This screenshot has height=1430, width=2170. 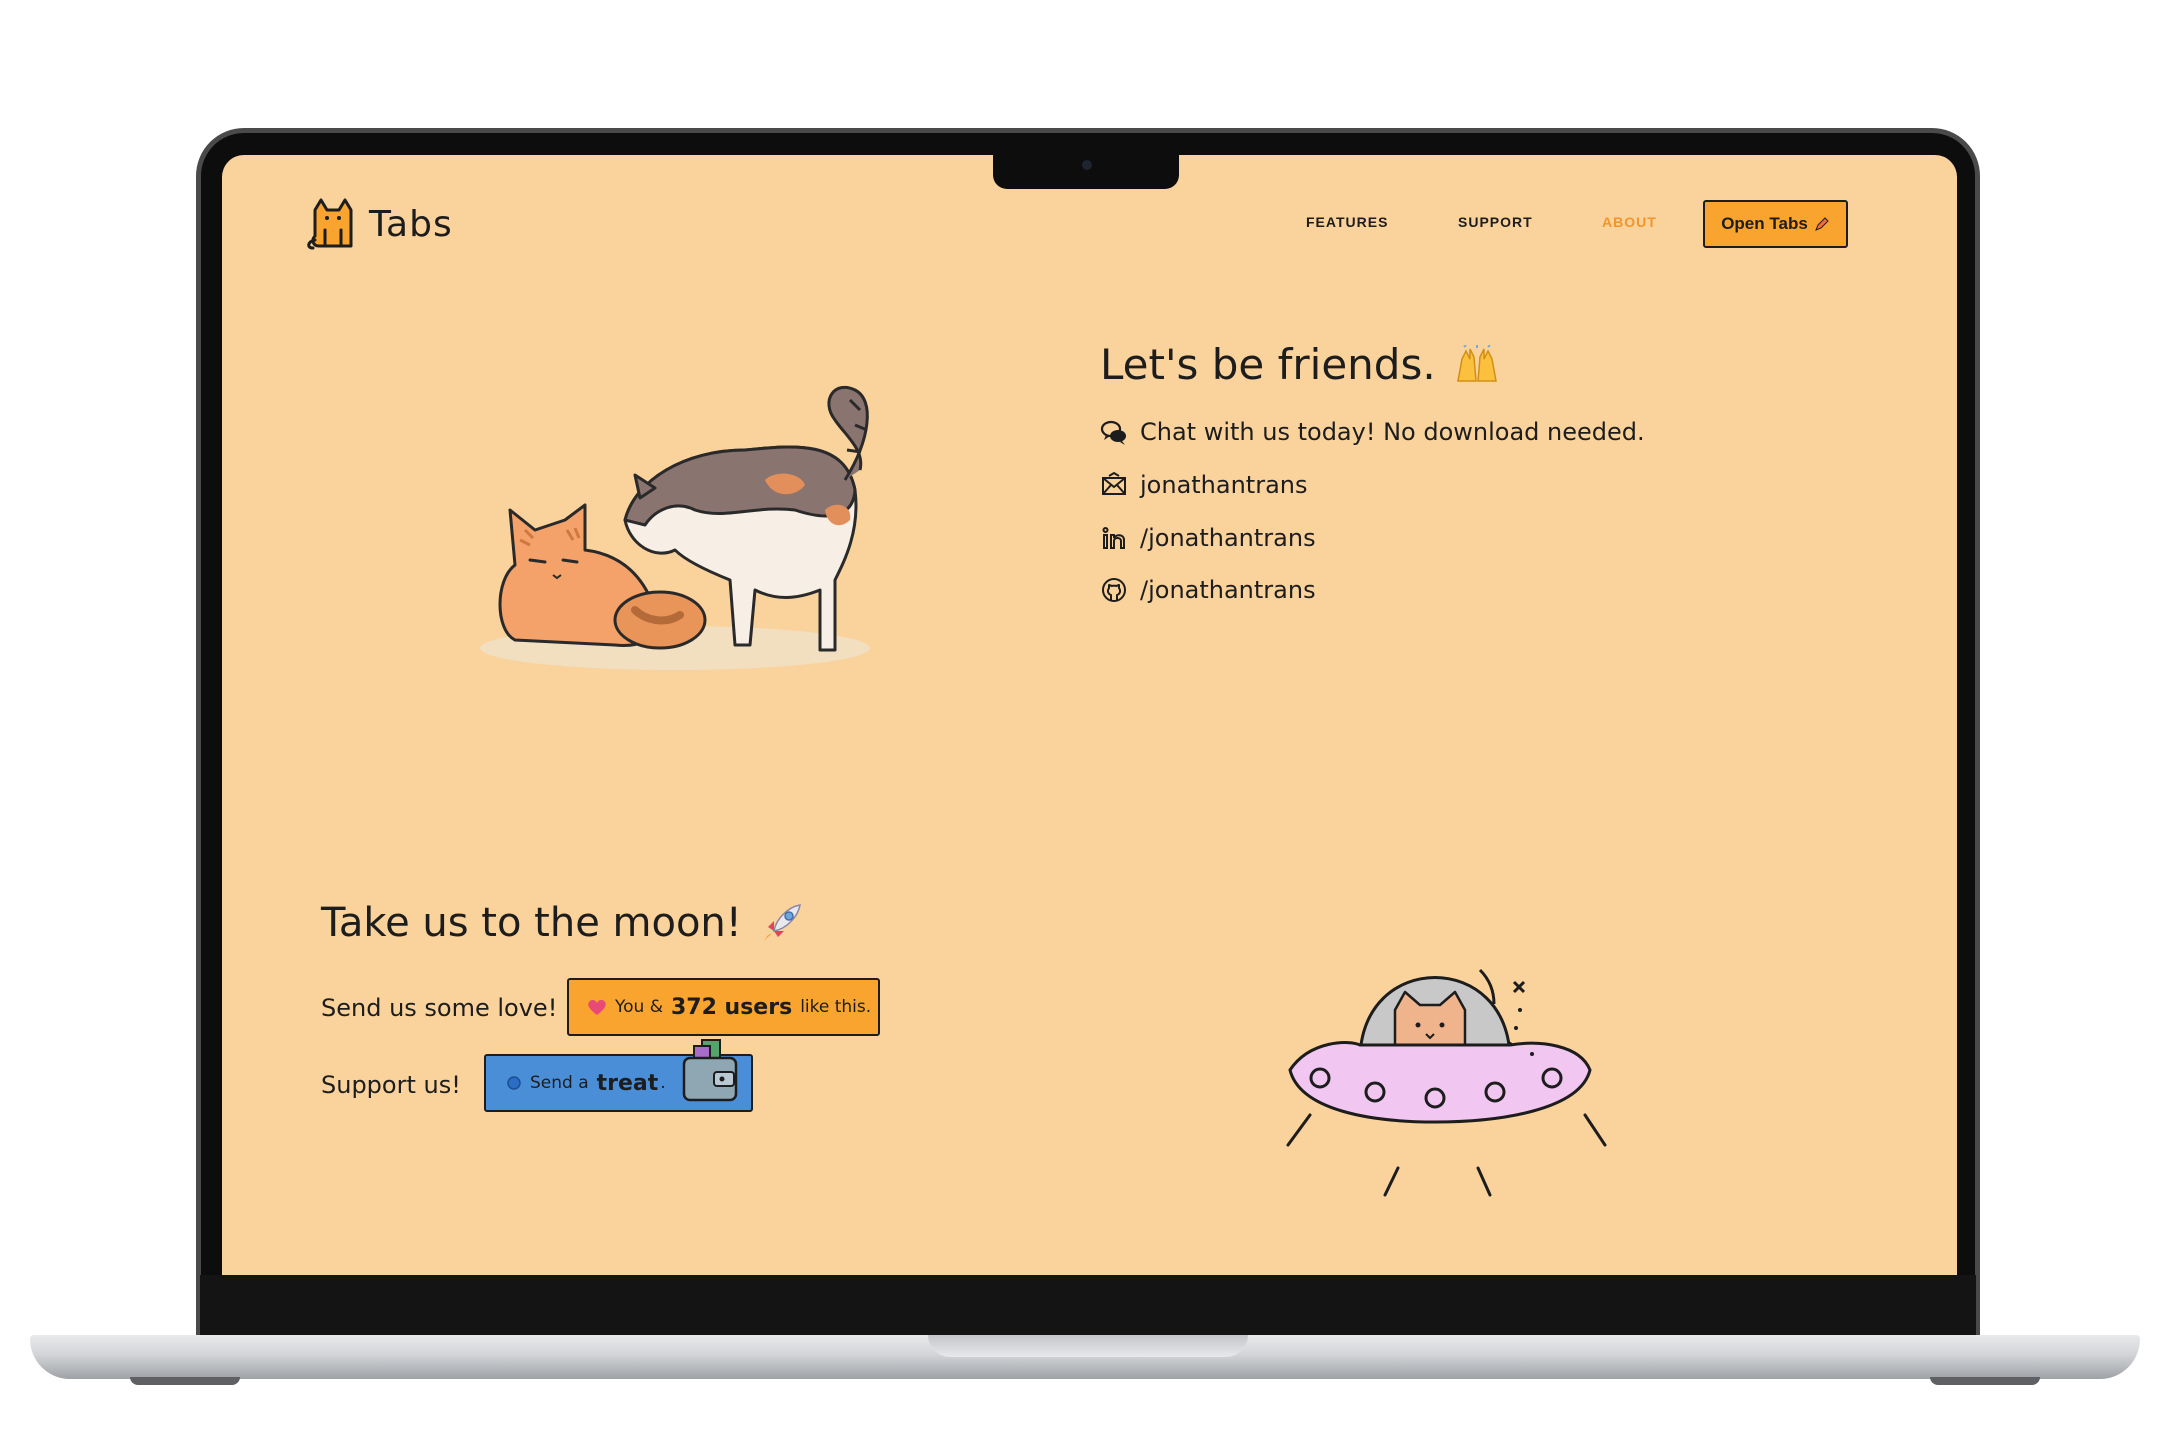 What do you see at coordinates (627, 1083) in the screenshot?
I see `treat-word: treat` at bounding box center [627, 1083].